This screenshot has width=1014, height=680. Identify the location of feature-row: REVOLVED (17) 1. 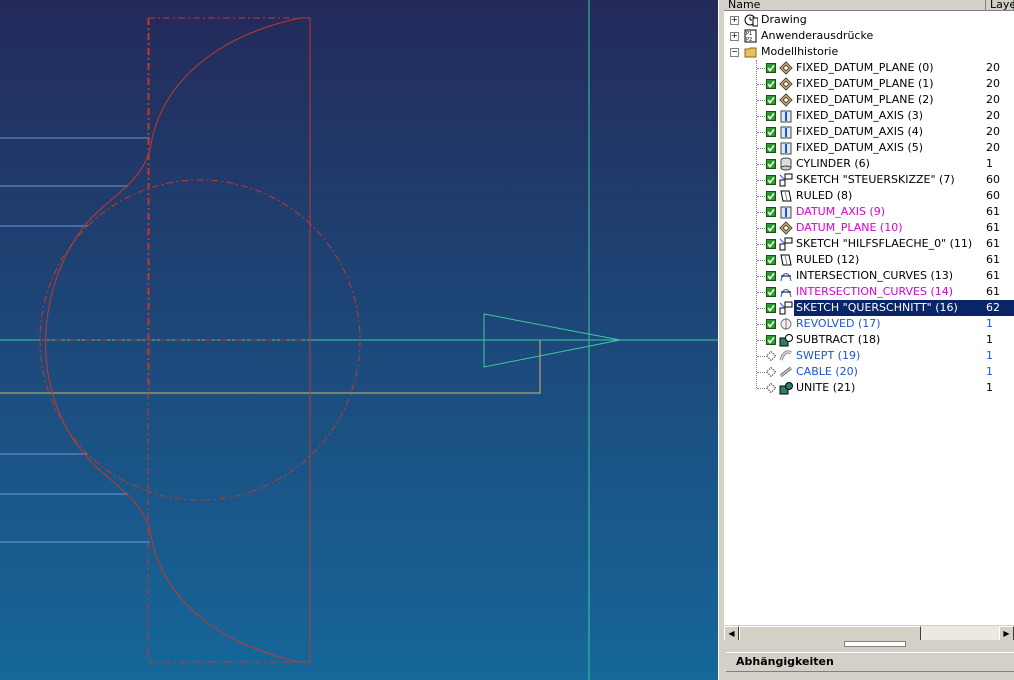
(869, 324).